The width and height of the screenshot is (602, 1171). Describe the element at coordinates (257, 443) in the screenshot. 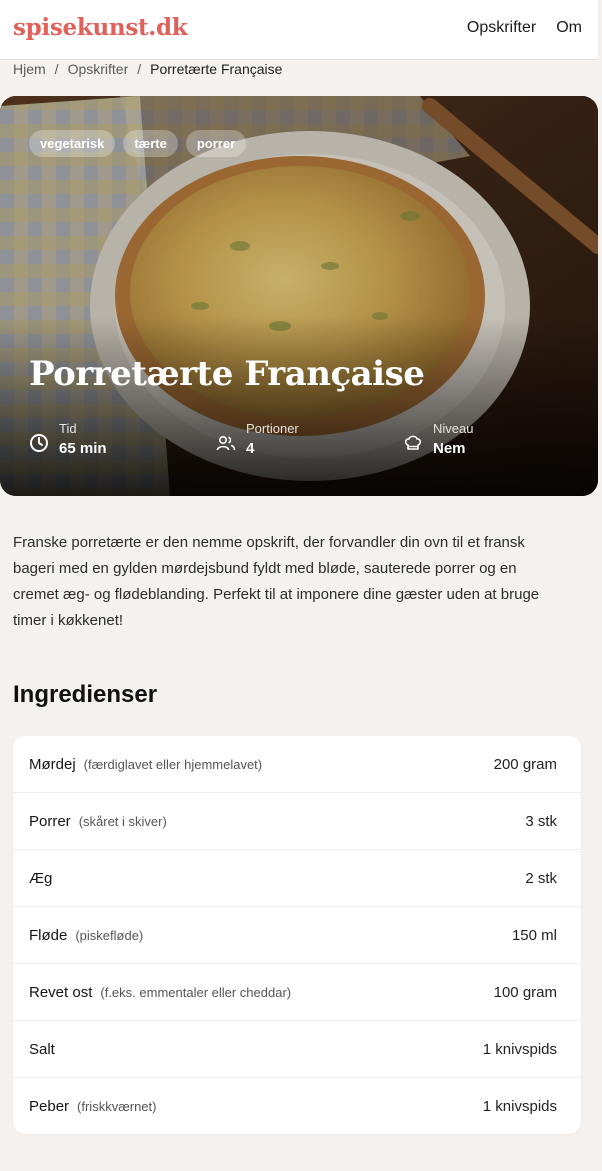

I see `meta-servings: Portioner 4` at that location.